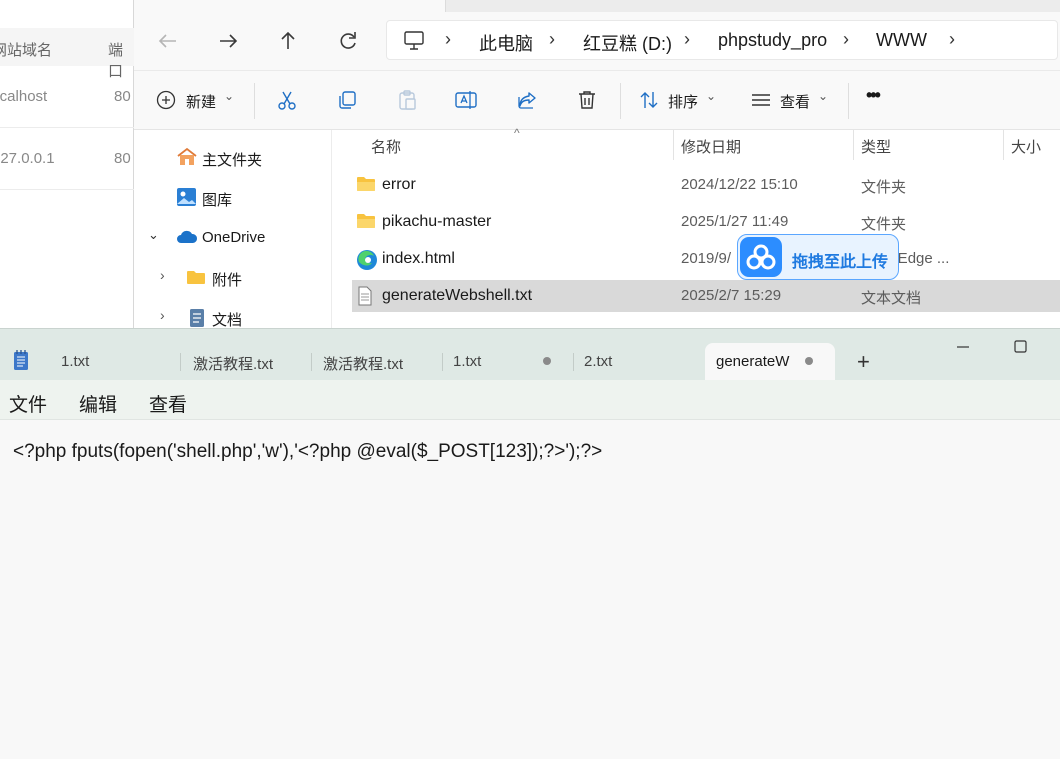 The height and width of the screenshot is (759, 1060). Describe the element at coordinates (466, 101) in the screenshot. I see `rename-icon` at that location.